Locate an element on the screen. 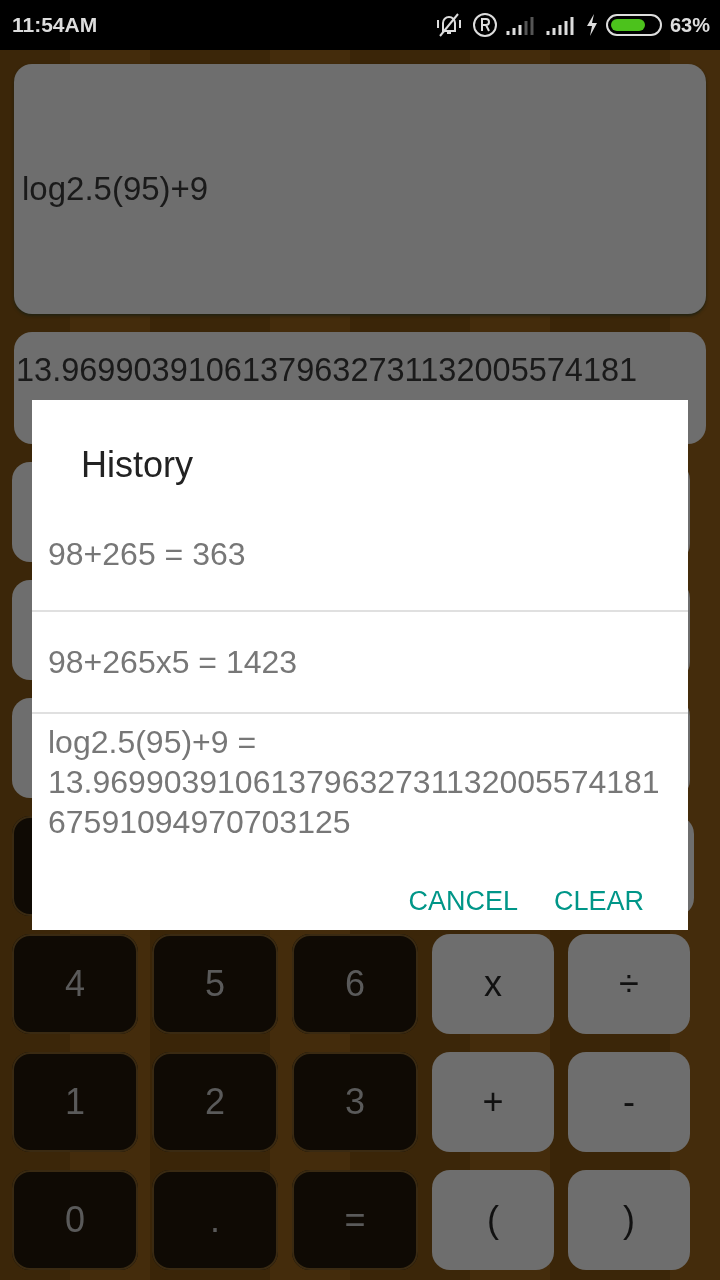 The image size is (720, 1280). battery-percent: 63% is located at coordinates (689, 25).